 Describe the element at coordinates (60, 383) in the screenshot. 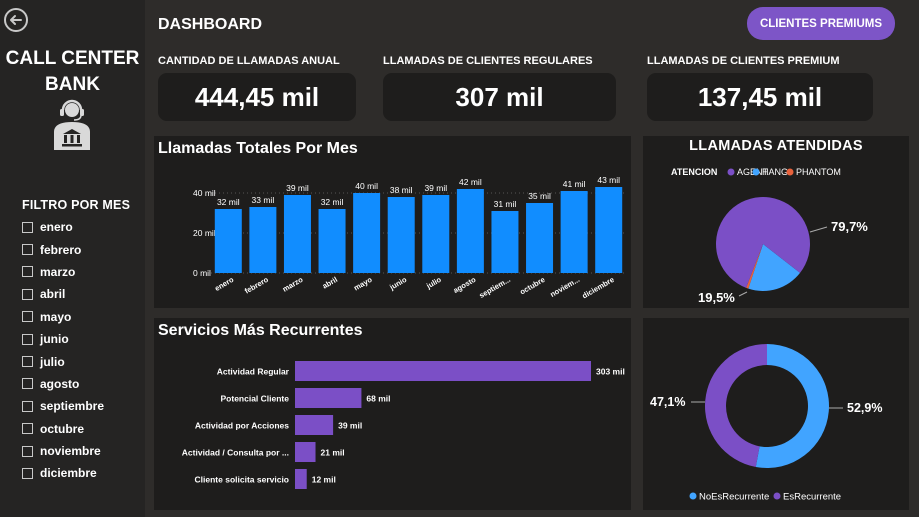

I see `filter-item-label: agosto` at that location.